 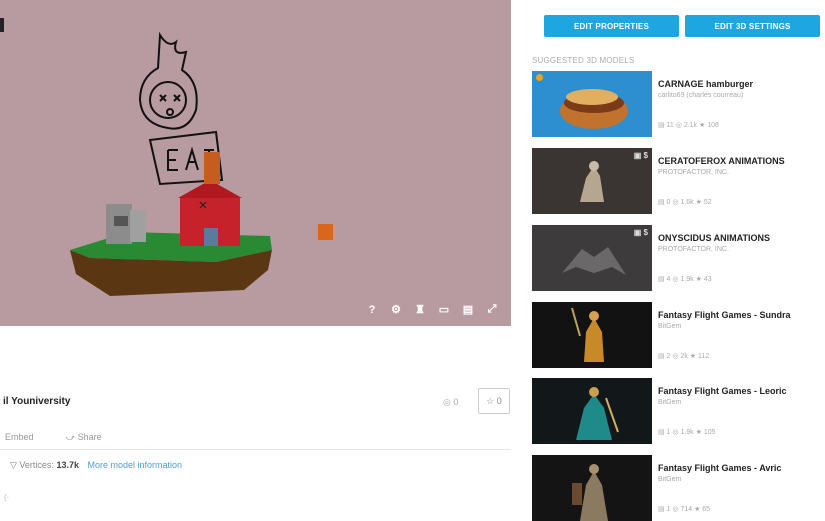 I want to click on card-stats: ▤ 1 ◎ 714 ★ 65, so click(x=684, y=509).